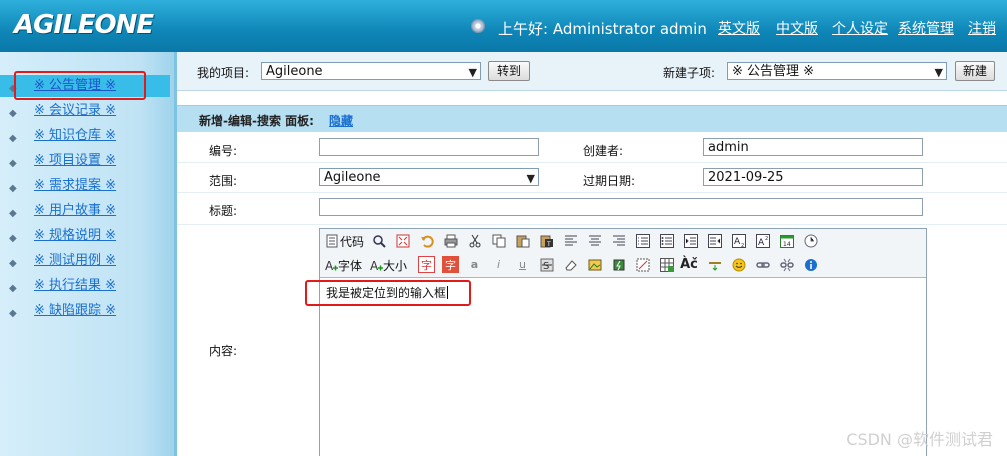  Describe the element at coordinates (618, 240) in the screenshot. I see `align-right-icon` at that location.